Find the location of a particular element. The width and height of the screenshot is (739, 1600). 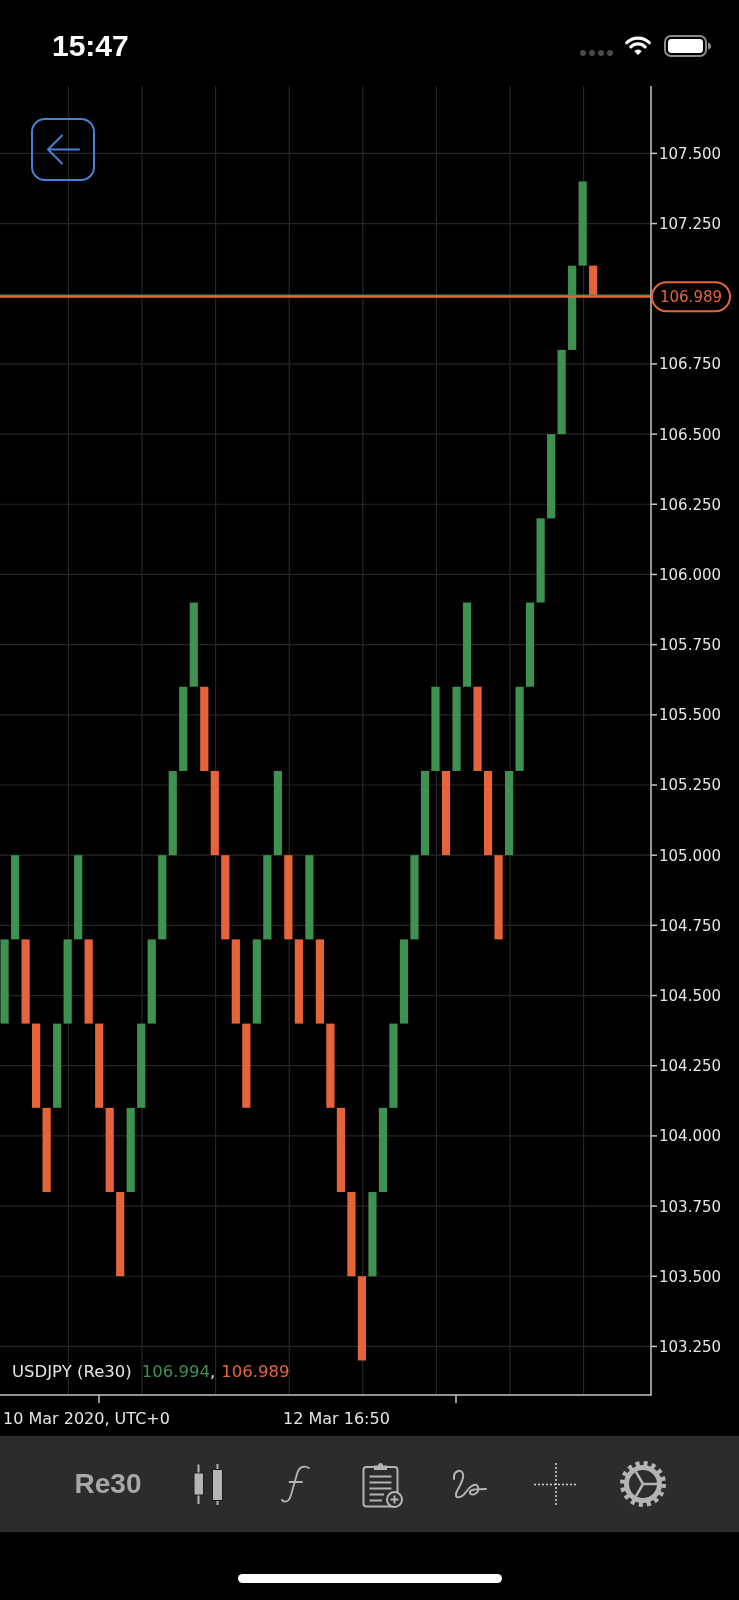

clipboard-add-icon is located at coordinates (382, 1484).